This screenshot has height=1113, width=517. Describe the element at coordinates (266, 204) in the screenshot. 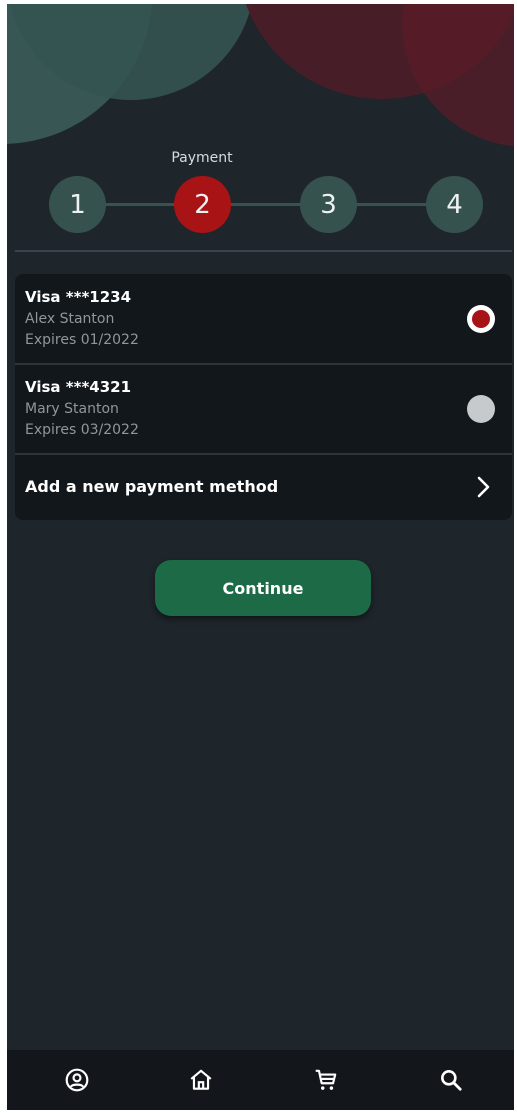

I see `stepper-track` at that location.